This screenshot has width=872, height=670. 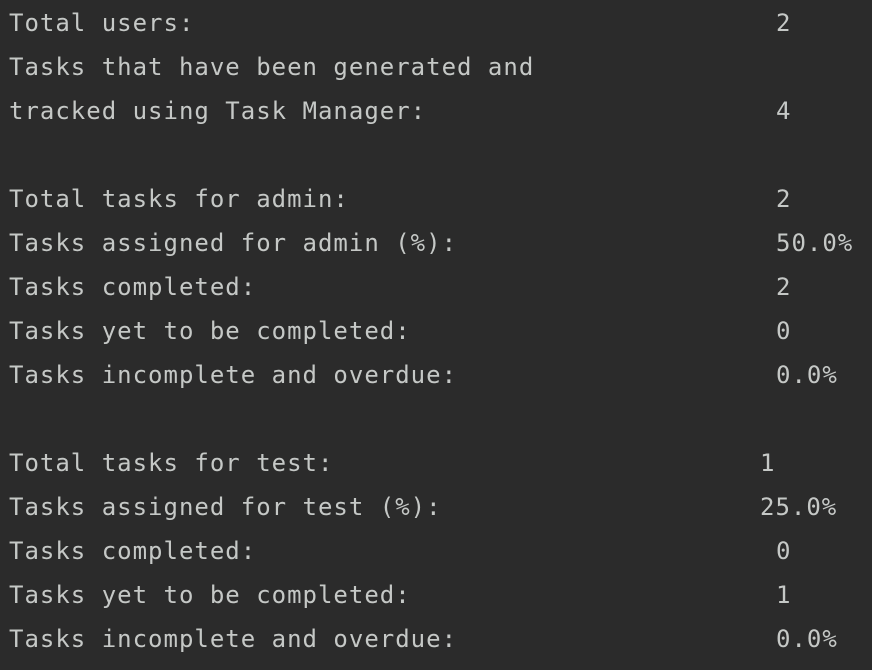 What do you see at coordinates (784, 287) in the screenshot?
I see `admin-completed-value: 2` at bounding box center [784, 287].